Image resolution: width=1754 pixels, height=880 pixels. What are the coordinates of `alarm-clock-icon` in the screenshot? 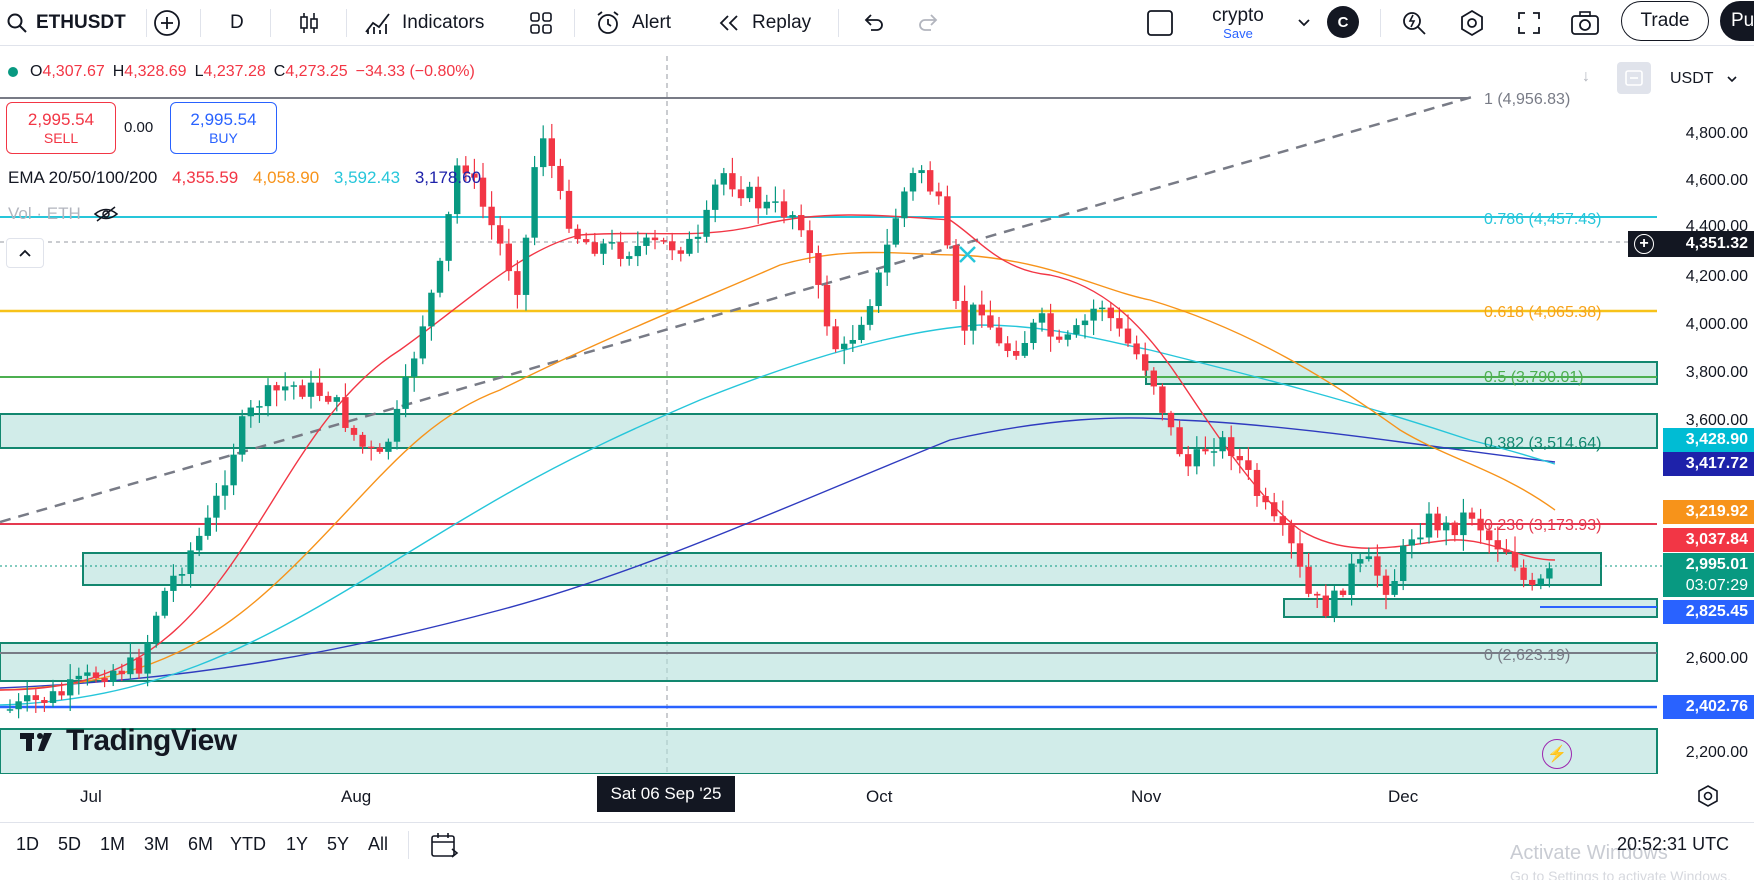 It's located at (608, 22).